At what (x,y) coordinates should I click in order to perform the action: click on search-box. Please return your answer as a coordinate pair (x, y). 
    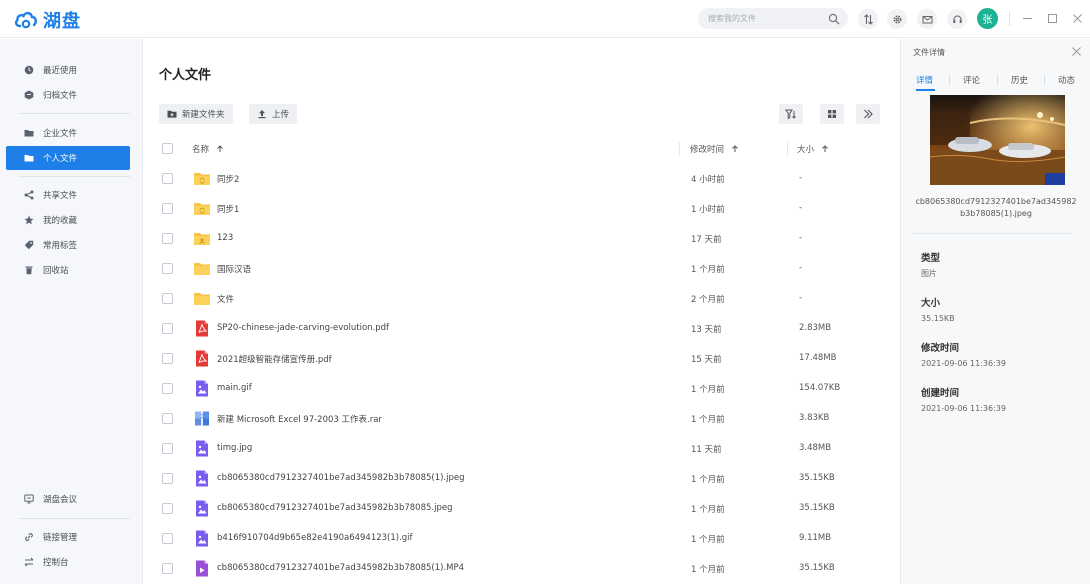
    Looking at the image, I should click on (773, 18).